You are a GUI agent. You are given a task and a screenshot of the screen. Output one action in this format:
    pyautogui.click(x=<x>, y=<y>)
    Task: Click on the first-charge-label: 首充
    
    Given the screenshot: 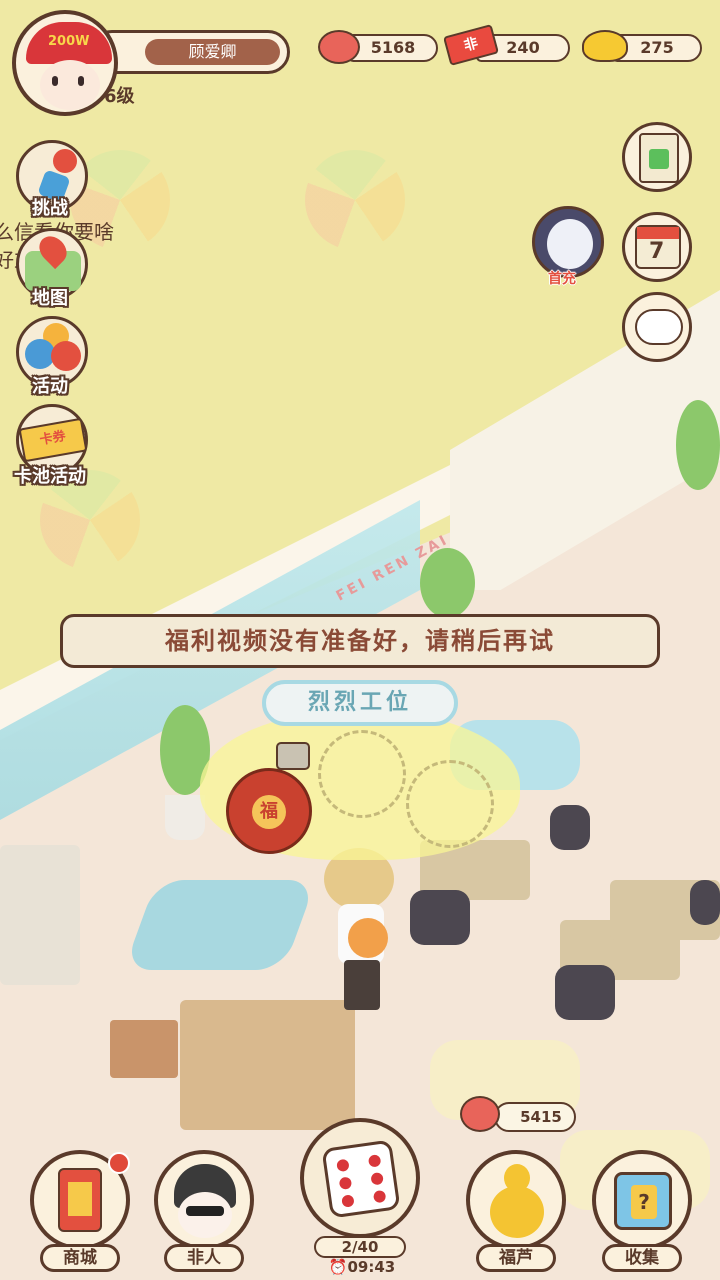 What is the action you would take?
    pyautogui.click(x=562, y=279)
    